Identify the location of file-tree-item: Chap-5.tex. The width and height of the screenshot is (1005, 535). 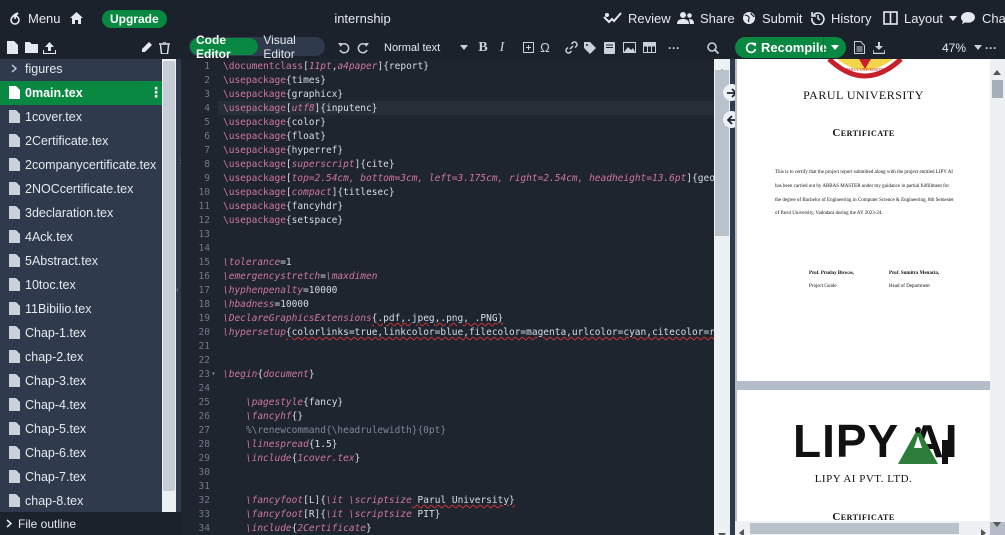
(81, 429).